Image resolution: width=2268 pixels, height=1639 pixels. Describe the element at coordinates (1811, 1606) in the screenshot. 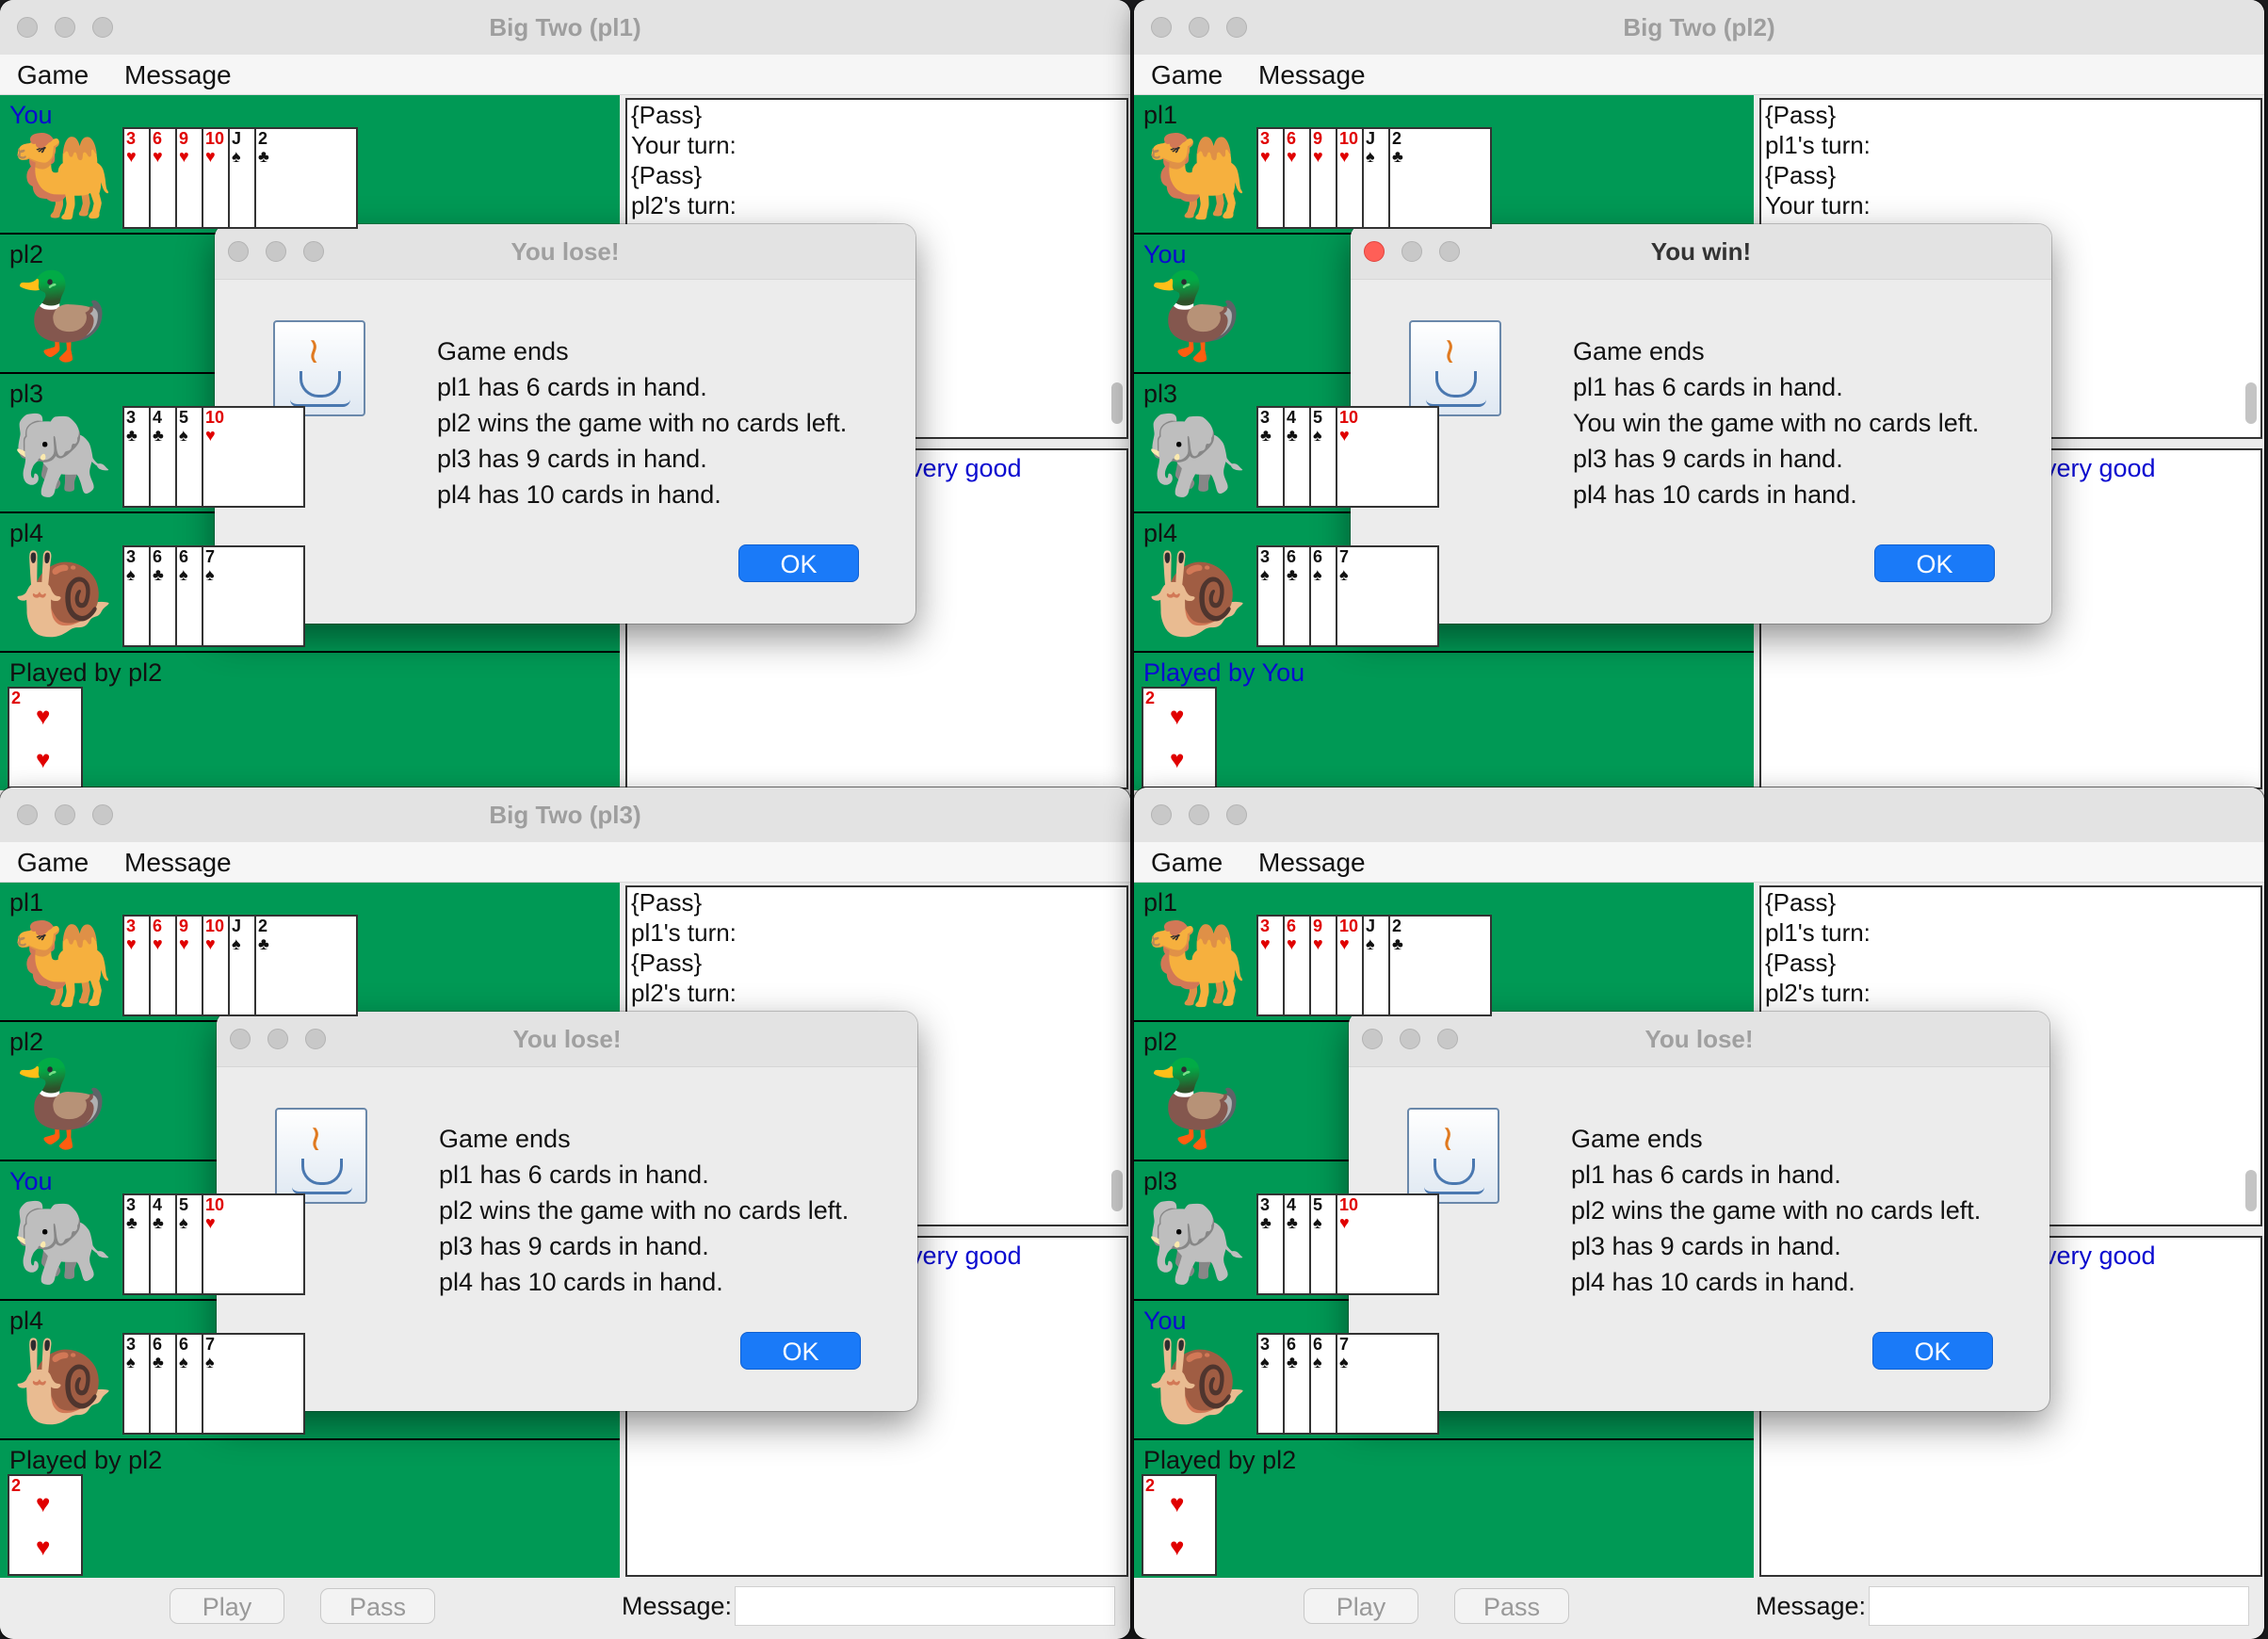

I see `message-label: Message:` at that location.